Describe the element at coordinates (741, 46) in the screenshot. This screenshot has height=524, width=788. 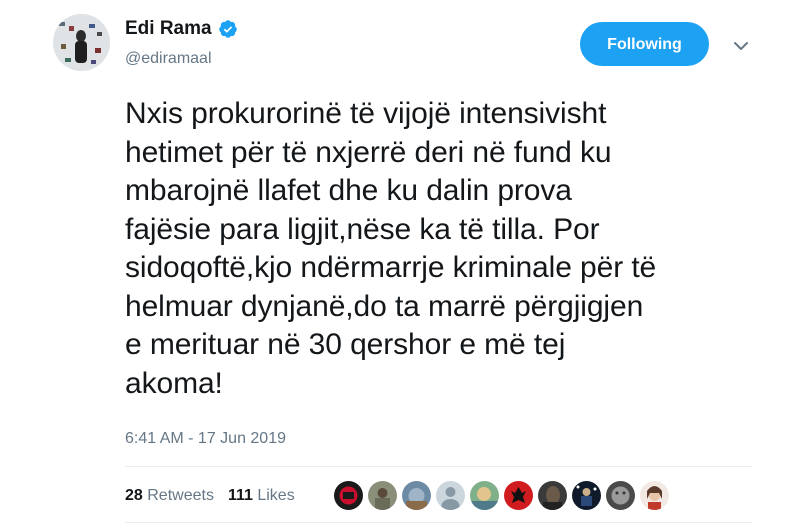
I see `chevron-down-icon` at that location.